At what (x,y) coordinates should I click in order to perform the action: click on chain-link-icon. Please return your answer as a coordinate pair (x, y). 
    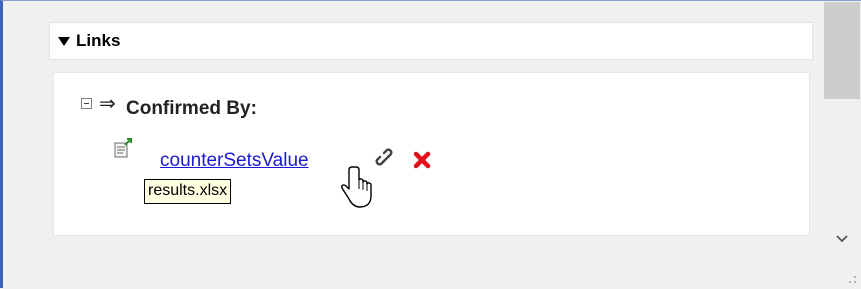
    Looking at the image, I should click on (386, 159).